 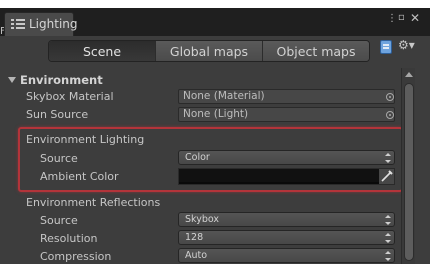 I want to click on options-icon: ⋮, so click(x=392, y=19).